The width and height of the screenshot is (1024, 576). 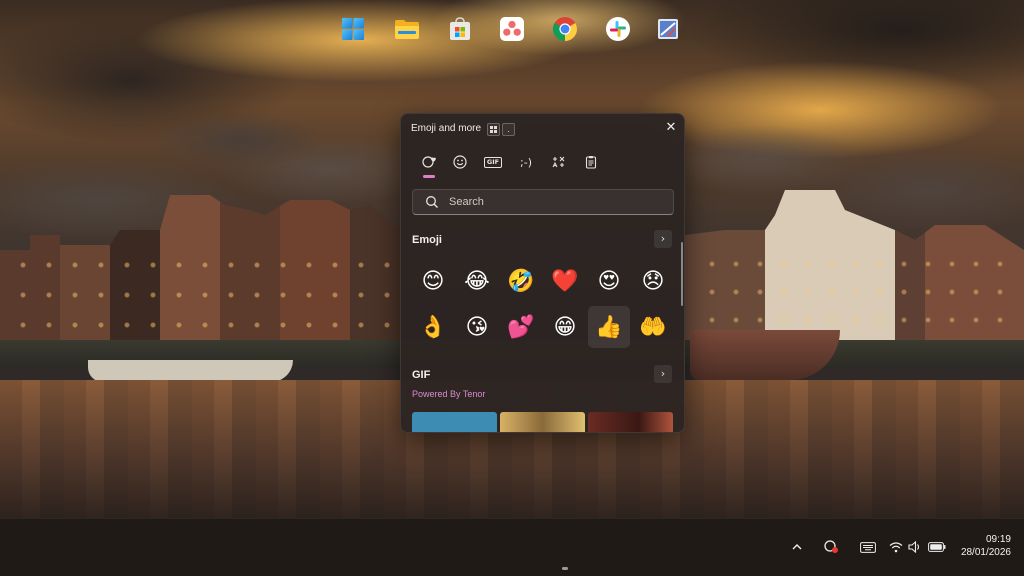 I want to click on emoji-section-more-button: ›, so click(x=663, y=239).